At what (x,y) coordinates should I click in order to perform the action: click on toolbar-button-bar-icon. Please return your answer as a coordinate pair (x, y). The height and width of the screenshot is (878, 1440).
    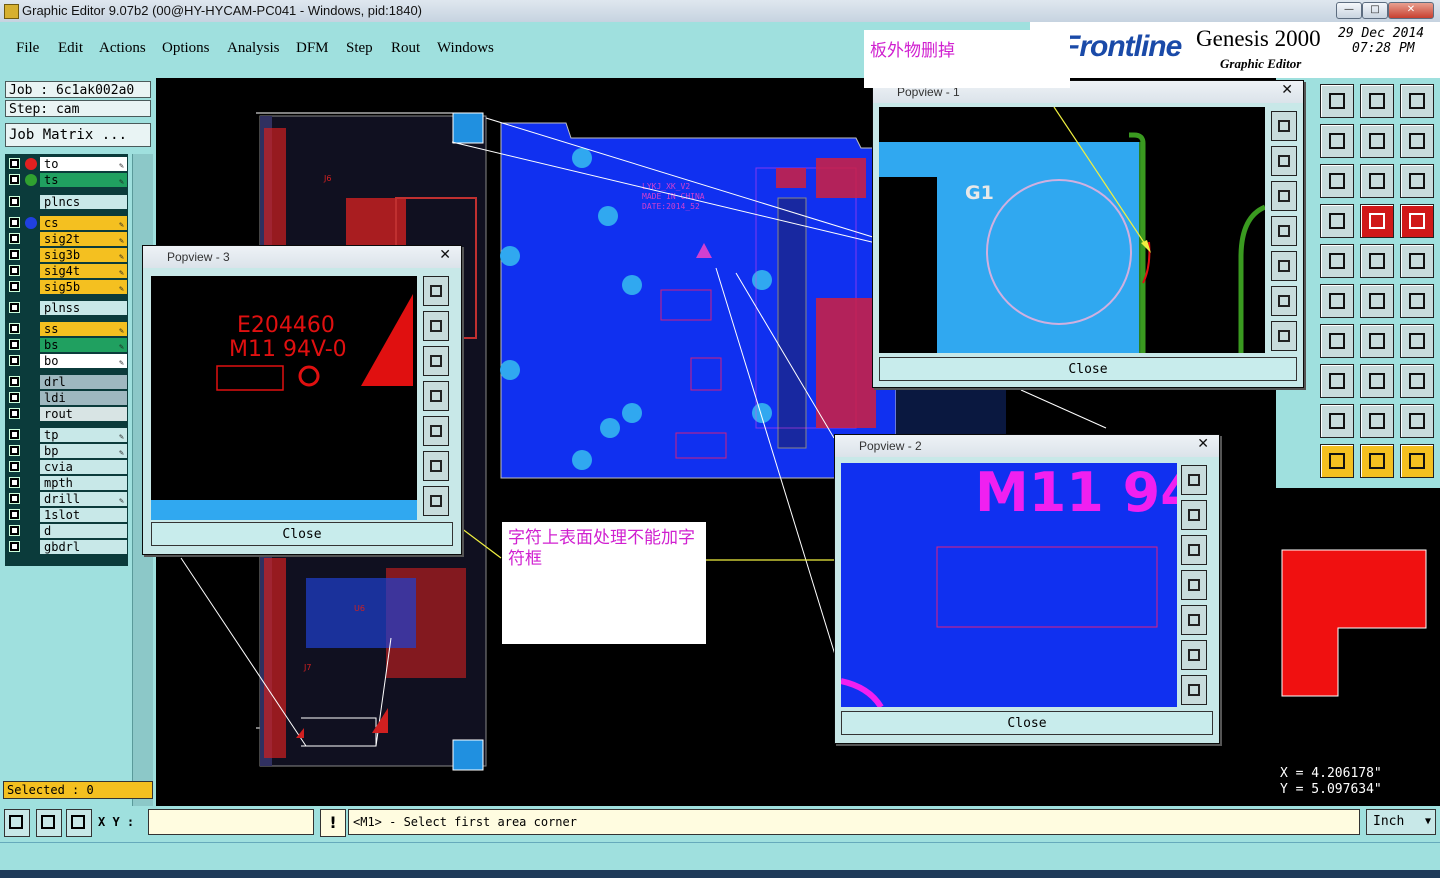
    Looking at the image, I should click on (1337, 381).